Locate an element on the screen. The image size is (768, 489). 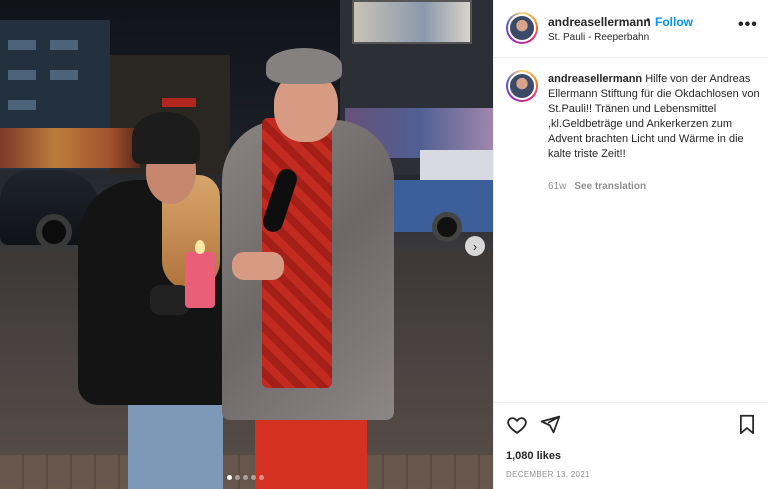
pink-anchor-candle is located at coordinates (200, 280).